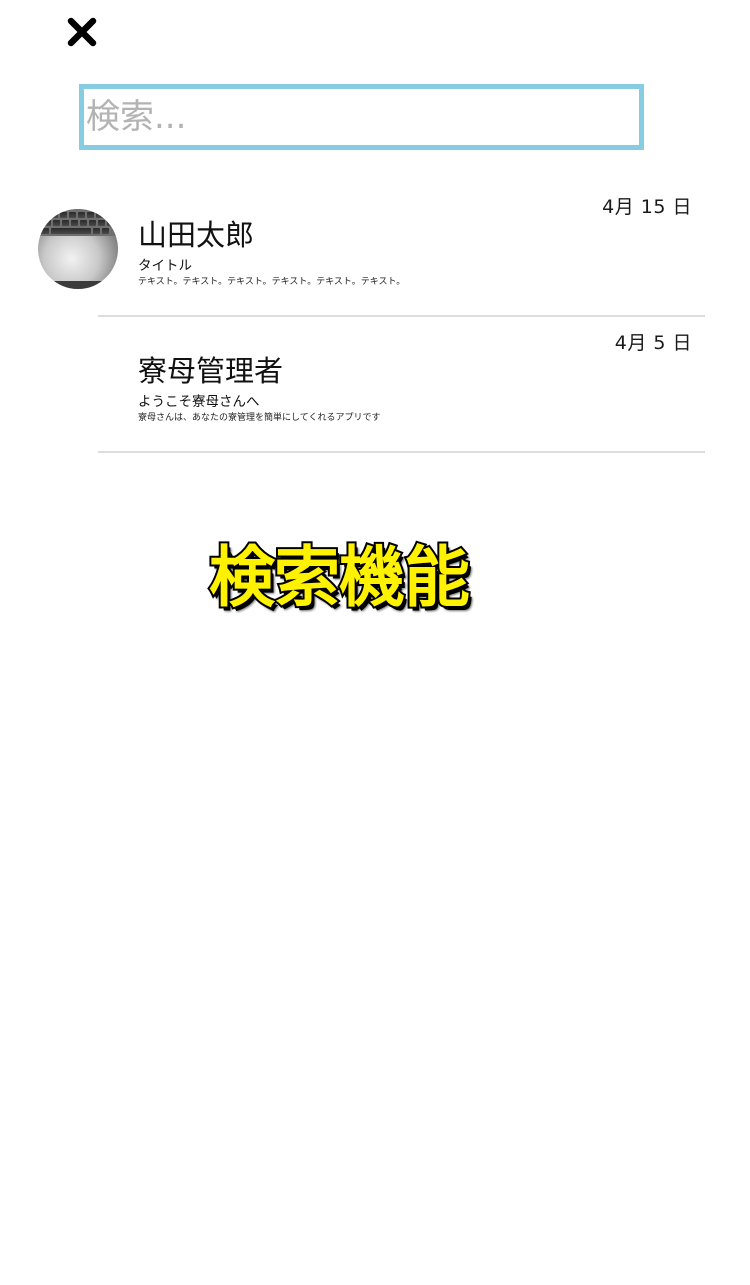 The width and height of the screenshot is (750, 1285). I want to click on close-icon, so click(82, 32).